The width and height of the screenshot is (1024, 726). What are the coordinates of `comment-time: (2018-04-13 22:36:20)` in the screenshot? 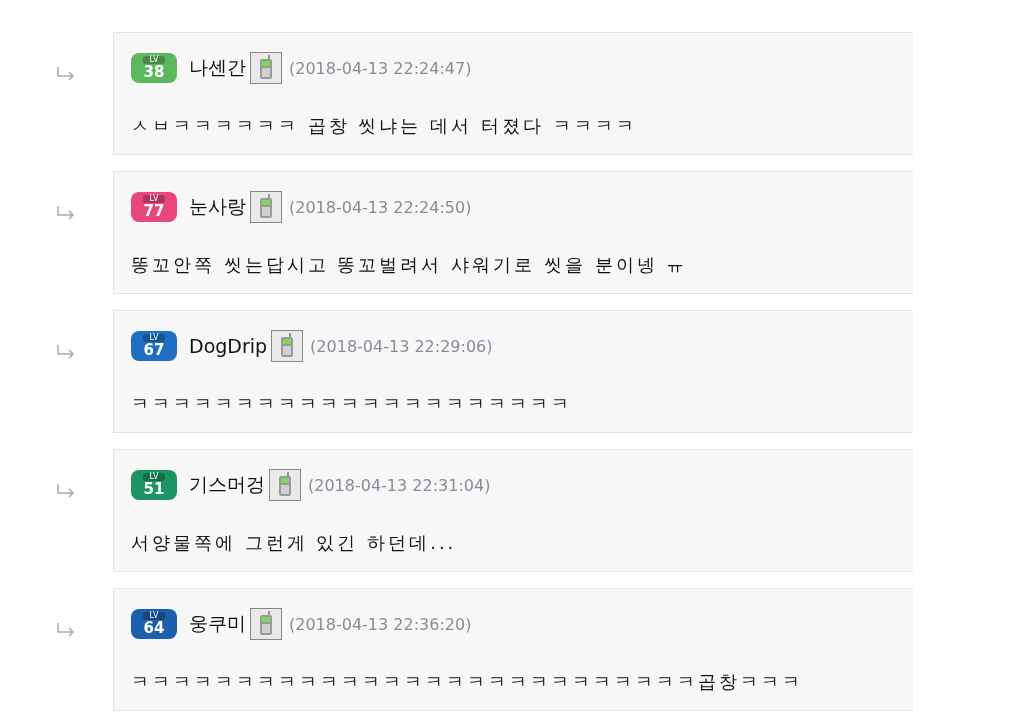 It's located at (380, 624).